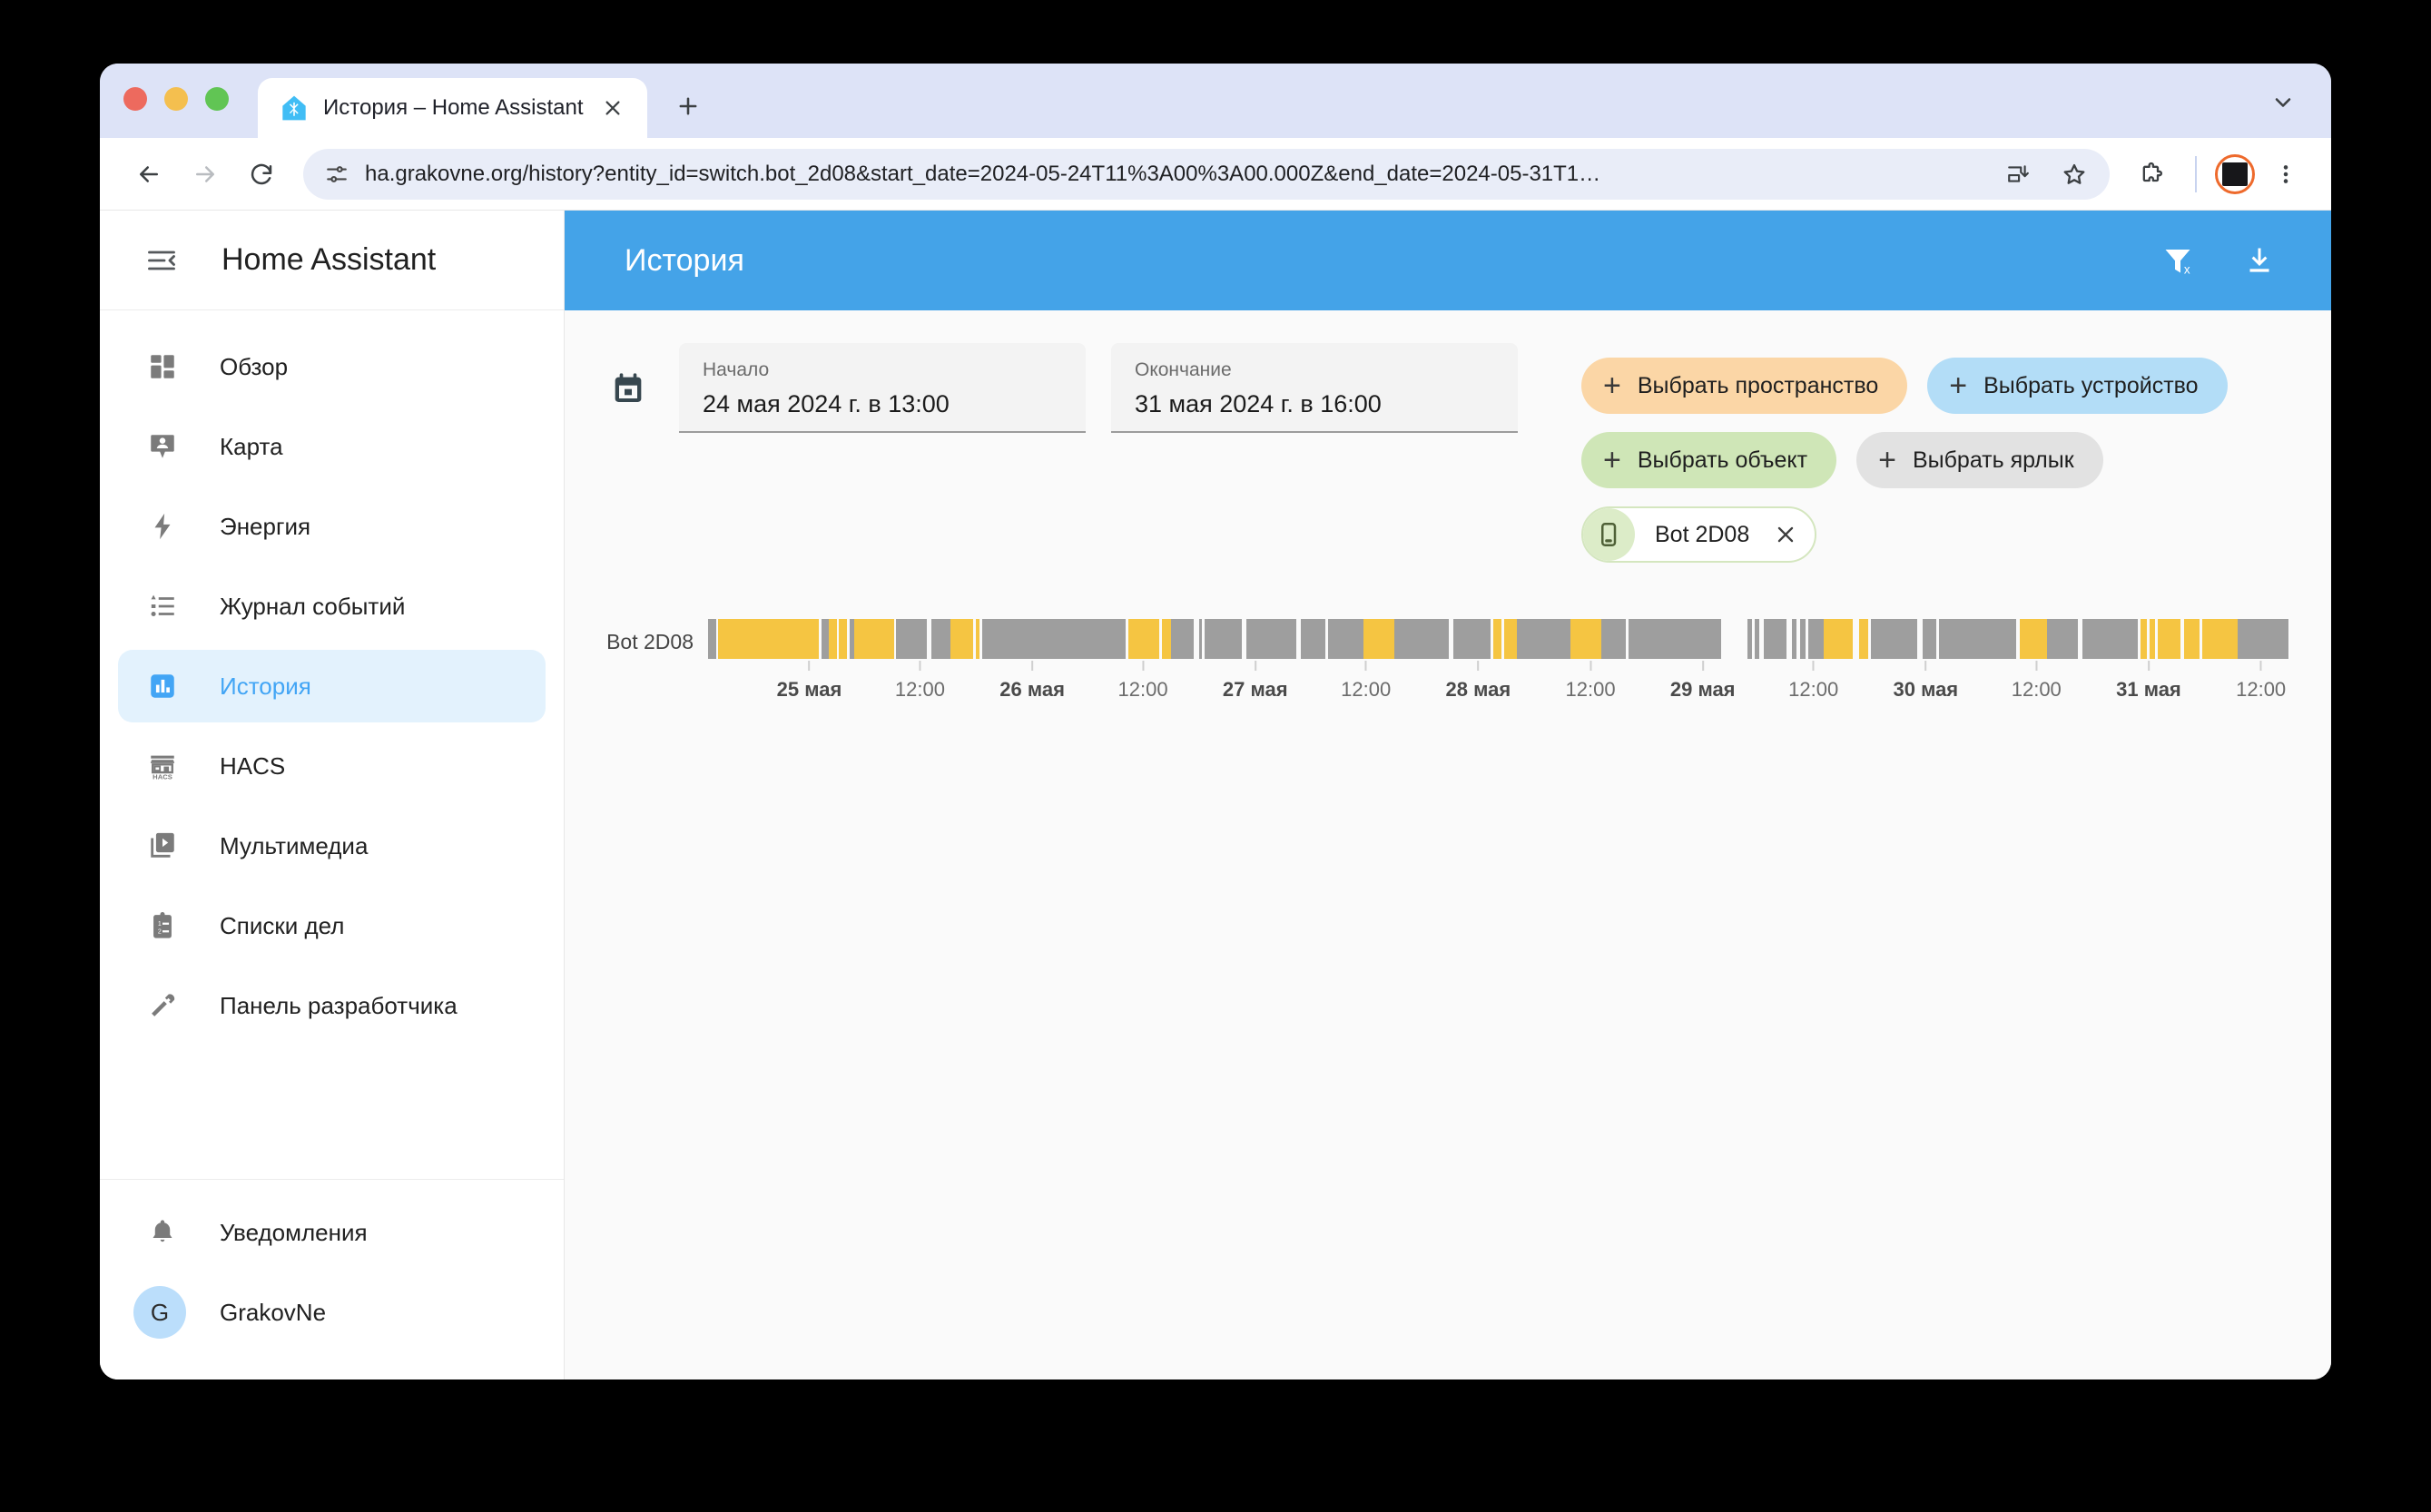 This screenshot has width=2431, height=1512. I want to click on sidebar-item-panel-razrabotchika: Панель разработчика, so click(332, 1005).